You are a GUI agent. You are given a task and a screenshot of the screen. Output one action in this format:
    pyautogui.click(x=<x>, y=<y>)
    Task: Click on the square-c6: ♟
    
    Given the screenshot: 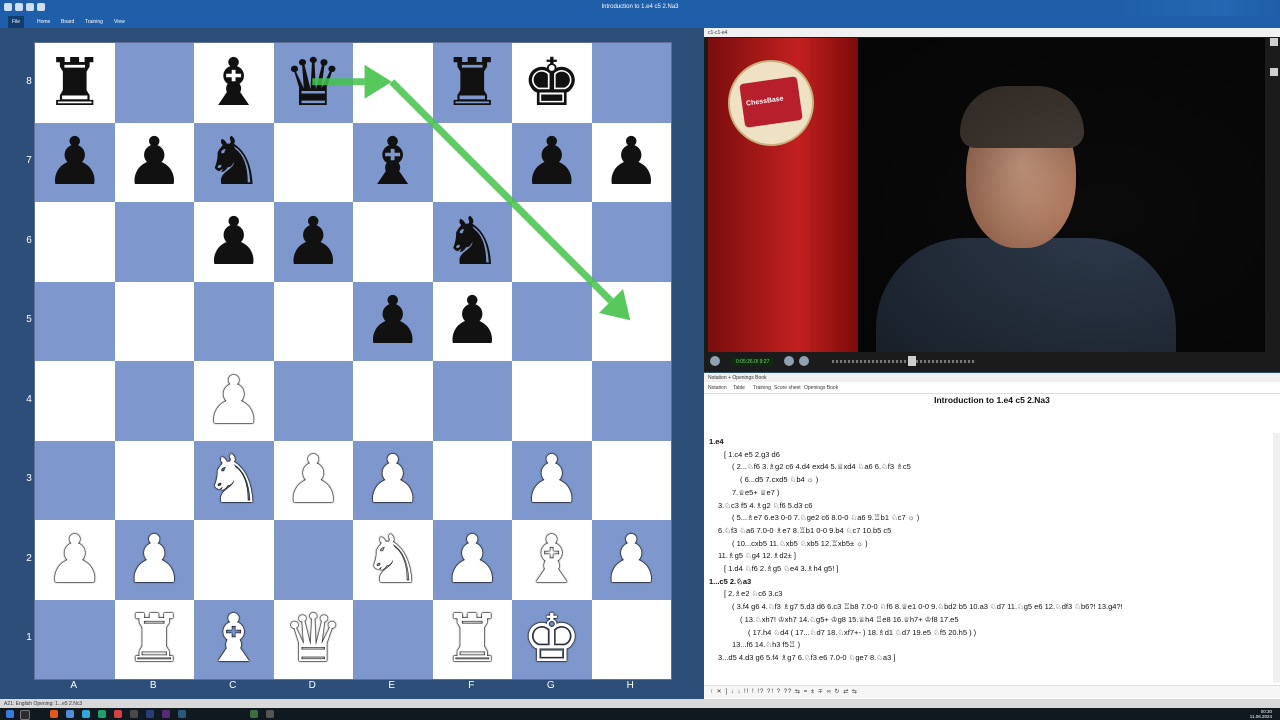 What is the action you would take?
    pyautogui.click(x=234, y=242)
    